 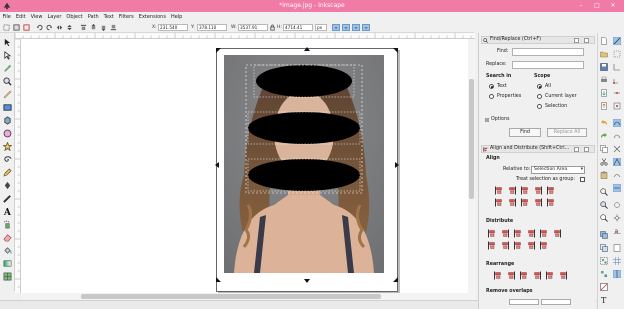 What do you see at coordinates (551, 202) in the screenshot?
I see `align-text-anchor-icon` at bounding box center [551, 202].